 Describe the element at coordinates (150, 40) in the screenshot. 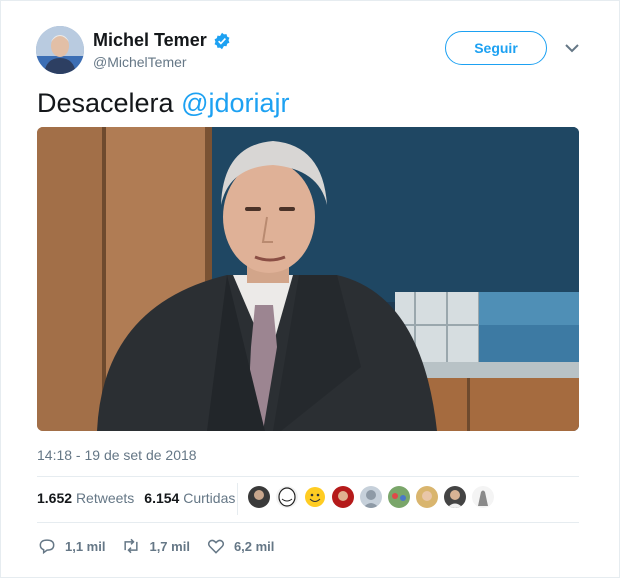

I see `author-name: Michel Temer` at that location.